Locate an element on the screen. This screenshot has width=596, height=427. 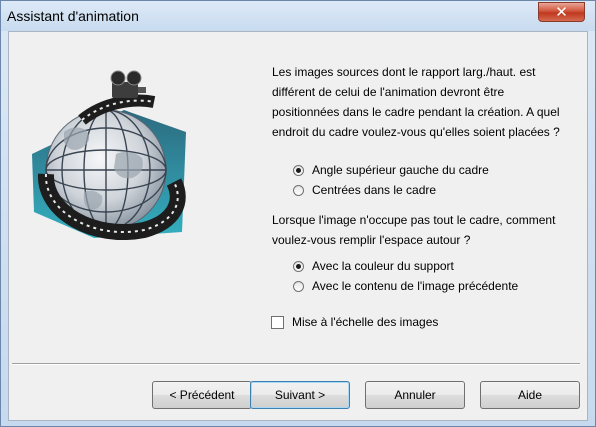
title-bar: Assistant d'animation ✕ is located at coordinates (298, 16).